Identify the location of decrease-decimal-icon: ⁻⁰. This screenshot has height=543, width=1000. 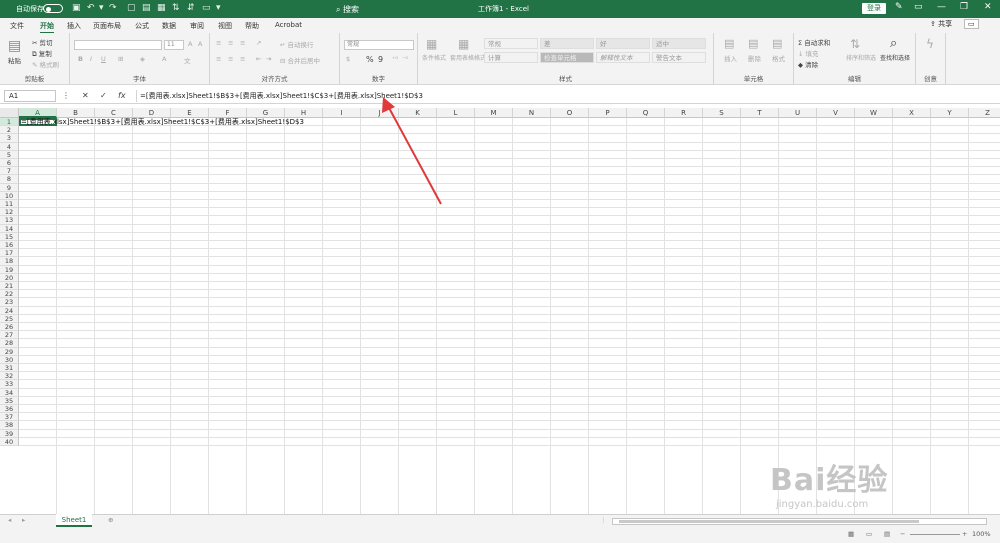
(405, 59).